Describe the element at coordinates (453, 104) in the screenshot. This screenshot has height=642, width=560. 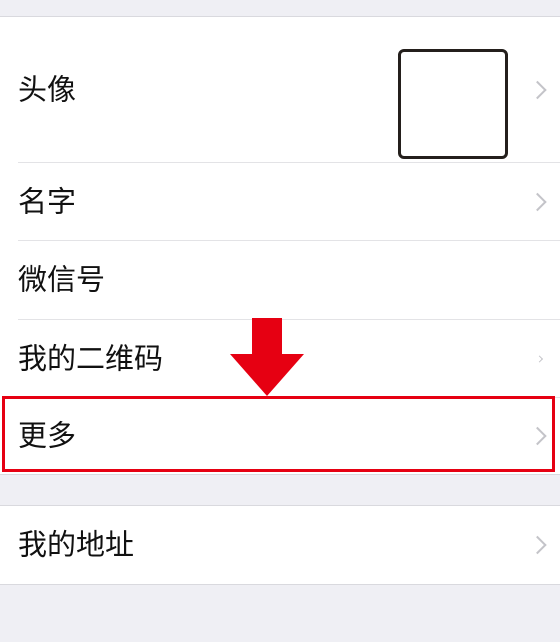
I see `avatar` at that location.